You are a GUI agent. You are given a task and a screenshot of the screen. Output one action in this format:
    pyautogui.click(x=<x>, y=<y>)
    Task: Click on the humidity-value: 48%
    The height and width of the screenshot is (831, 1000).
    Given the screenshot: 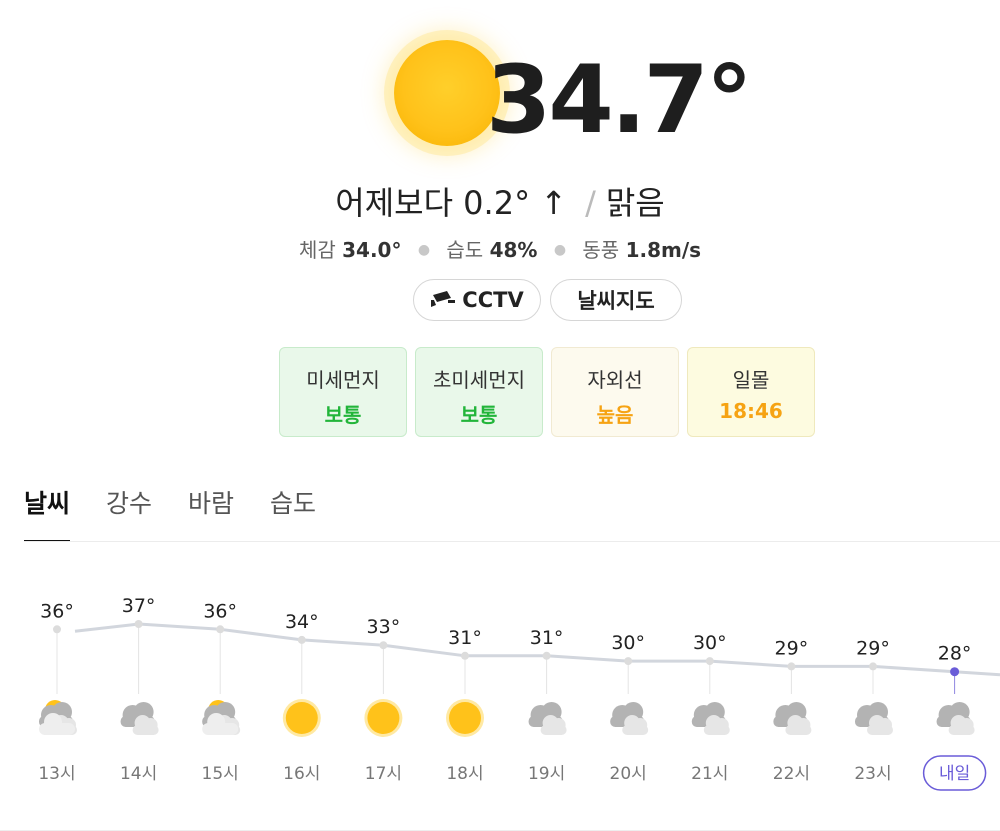 What is the action you would take?
    pyautogui.click(x=513, y=250)
    